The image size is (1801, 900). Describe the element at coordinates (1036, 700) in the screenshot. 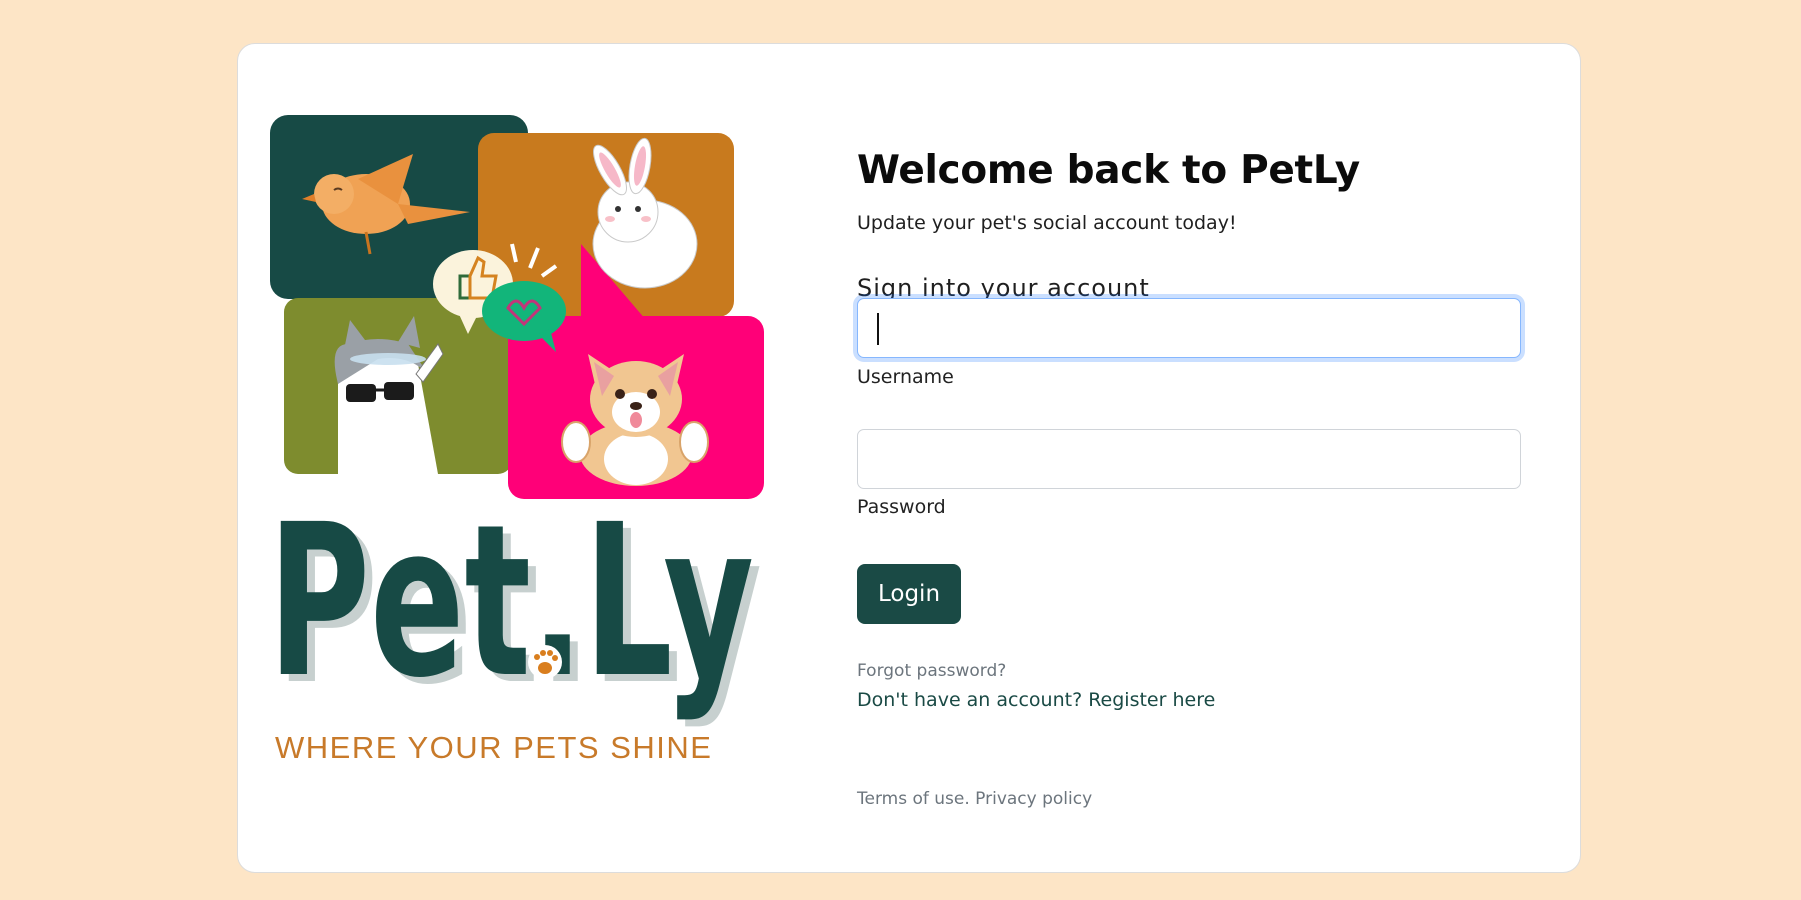

I see `register-link: Don't have an account? Register here` at that location.